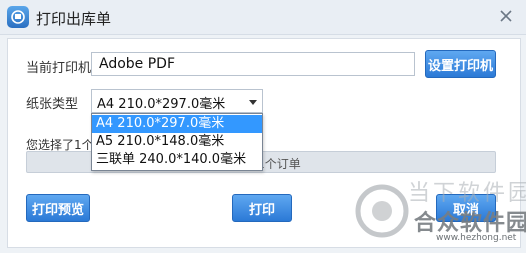  I want to click on paper-type-selected-value: A4 210.0*297.0毫米, so click(161, 104).